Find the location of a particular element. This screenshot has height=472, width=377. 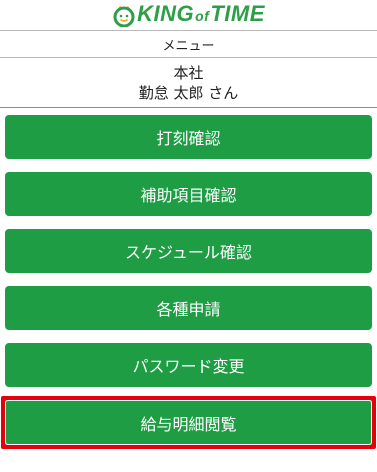

punch-check-label: 打刻確認 is located at coordinates (188, 138).